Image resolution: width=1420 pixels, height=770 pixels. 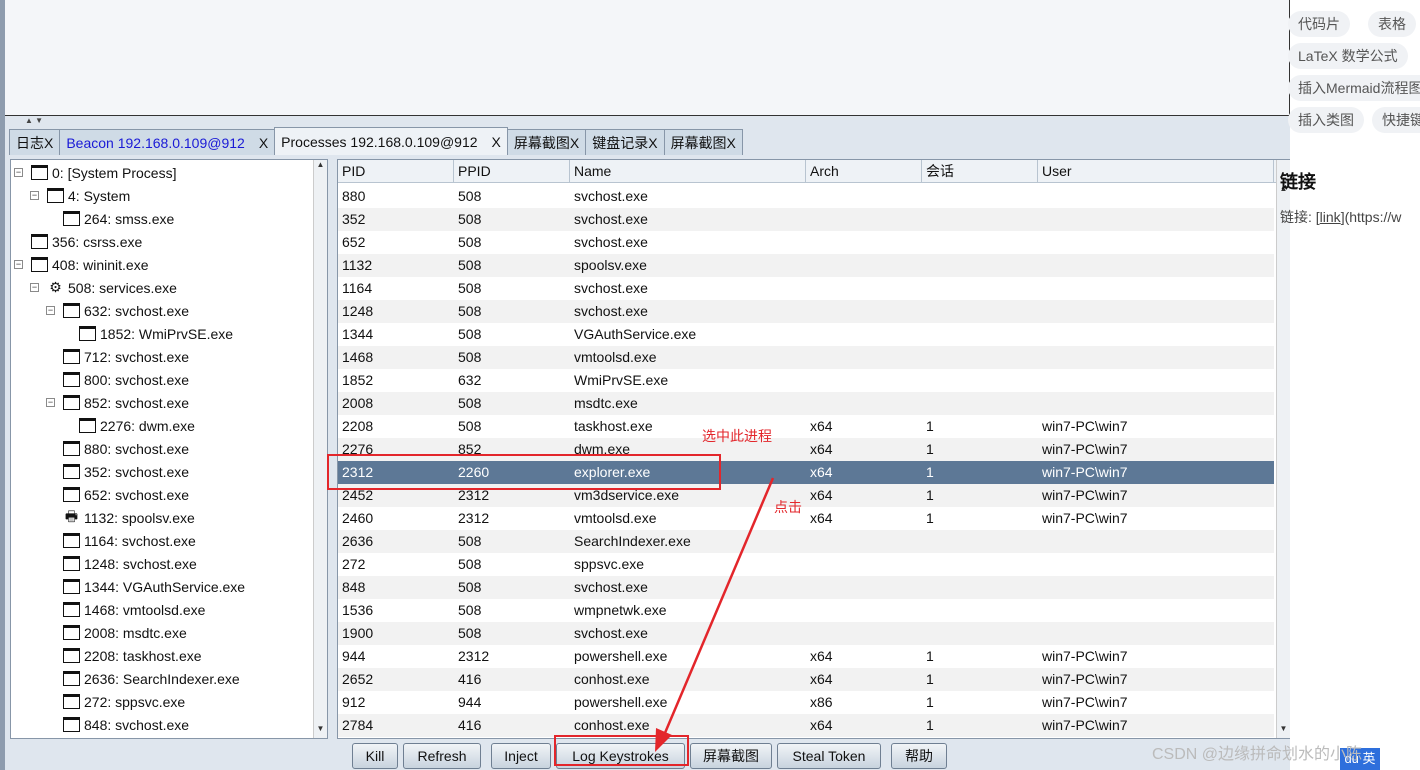 I want to click on watermark: CSDN @边缘拼命划水的小陈, so click(x=1257, y=754).